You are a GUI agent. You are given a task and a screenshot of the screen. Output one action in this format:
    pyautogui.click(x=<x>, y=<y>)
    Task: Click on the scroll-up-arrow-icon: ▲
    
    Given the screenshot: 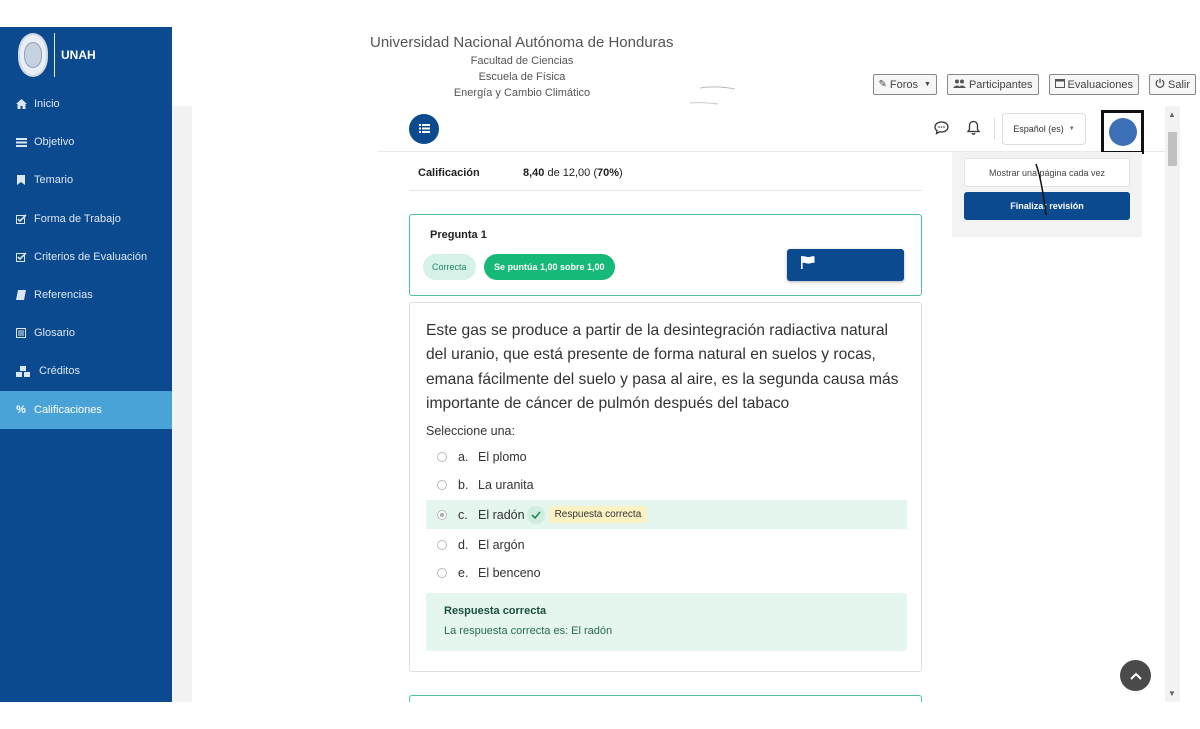 What is the action you would take?
    pyautogui.click(x=1172, y=114)
    